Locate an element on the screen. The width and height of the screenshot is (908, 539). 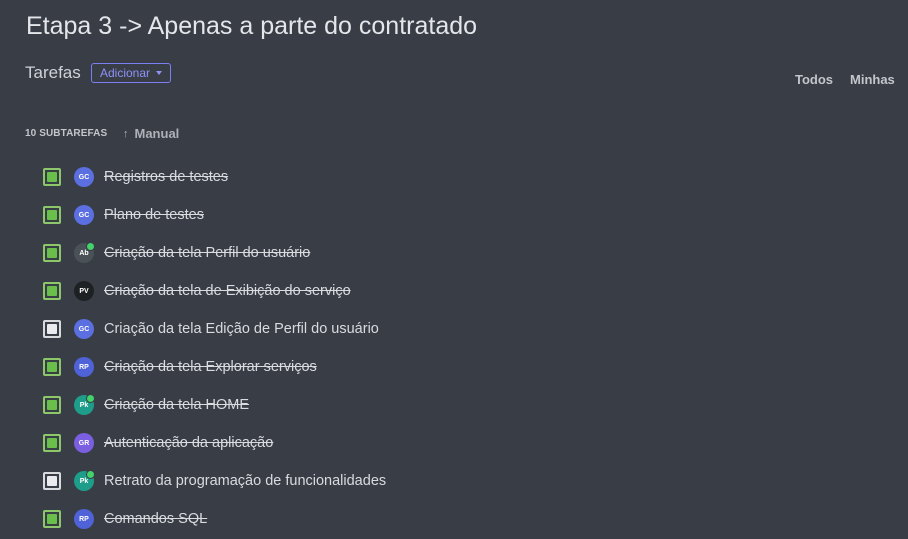
sort-control: ↑ Manual is located at coordinates (151, 133).